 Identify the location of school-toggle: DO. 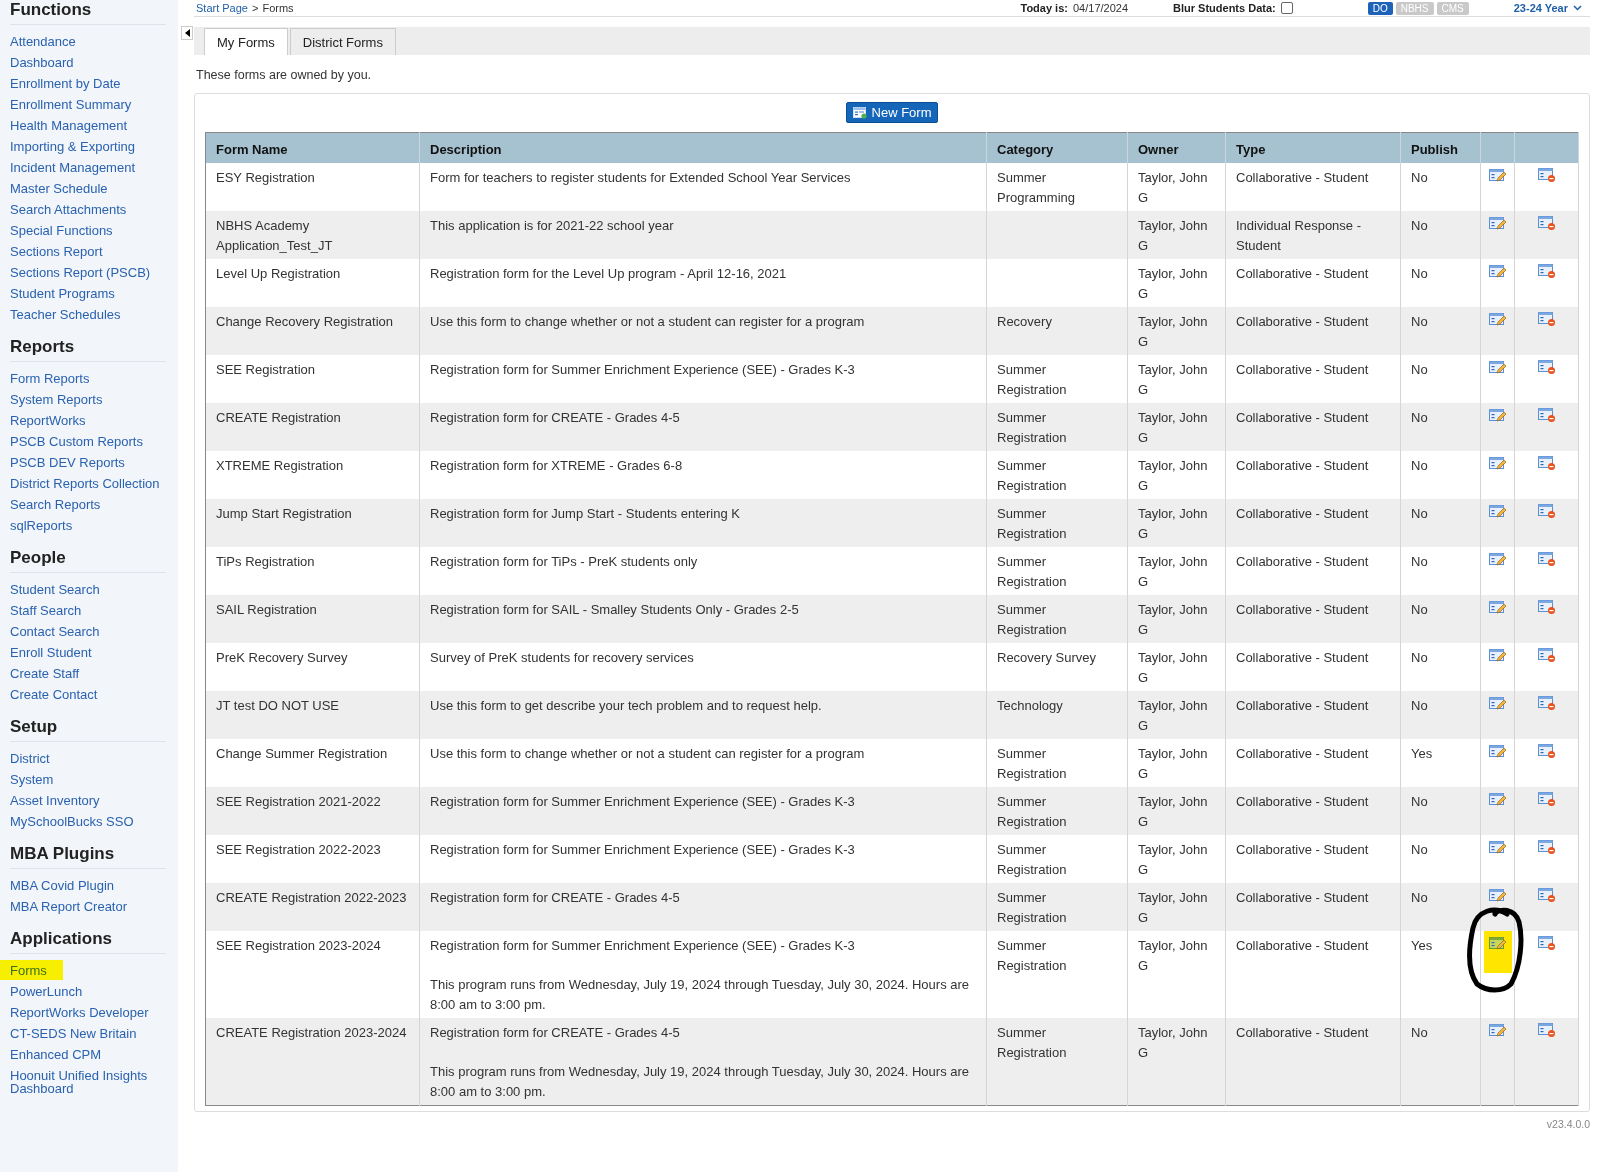
(1380, 8).